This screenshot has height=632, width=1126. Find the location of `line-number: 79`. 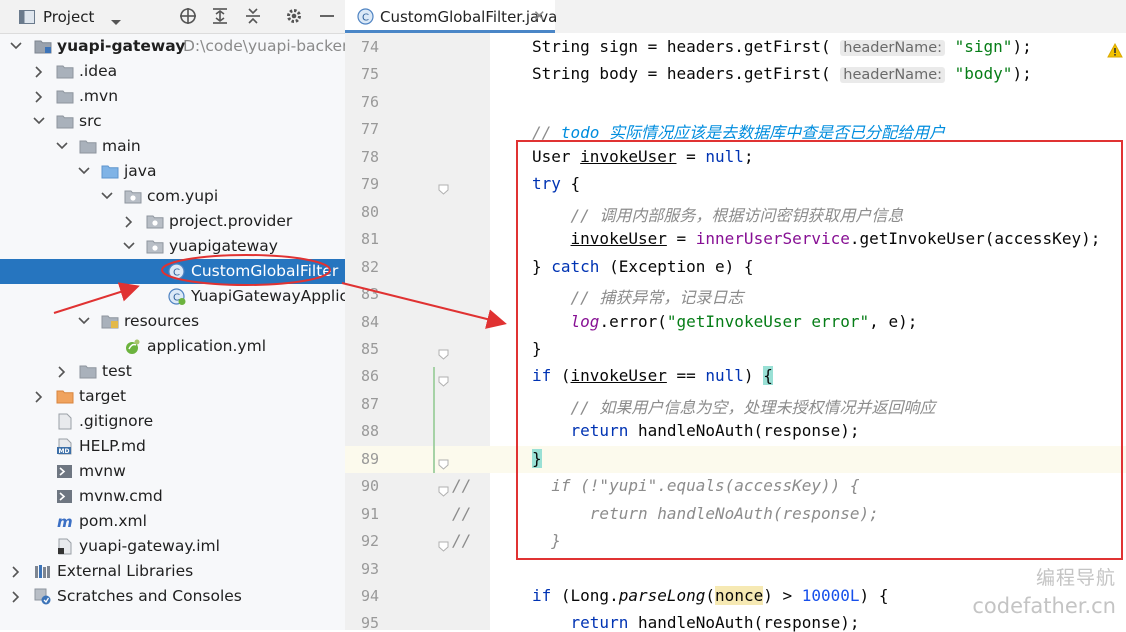

line-number: 79 is located at coordinates (369, 184).